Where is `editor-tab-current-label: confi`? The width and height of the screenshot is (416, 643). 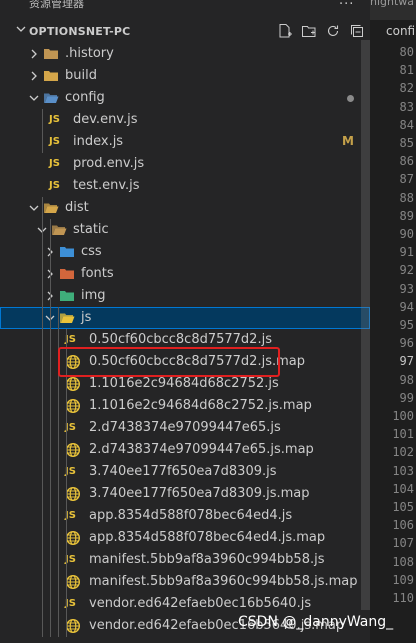 editor-tab-current-label: confi is located at coordinates (401, 31).